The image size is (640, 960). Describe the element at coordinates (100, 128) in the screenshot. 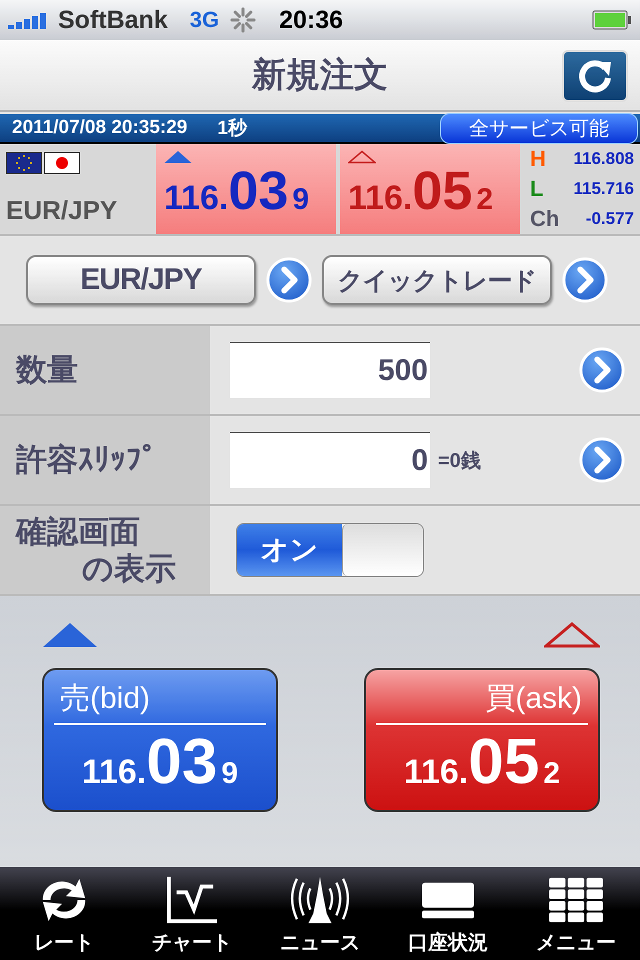

I see `update-datetime: 2011/07/08 20:35:29` at that location.